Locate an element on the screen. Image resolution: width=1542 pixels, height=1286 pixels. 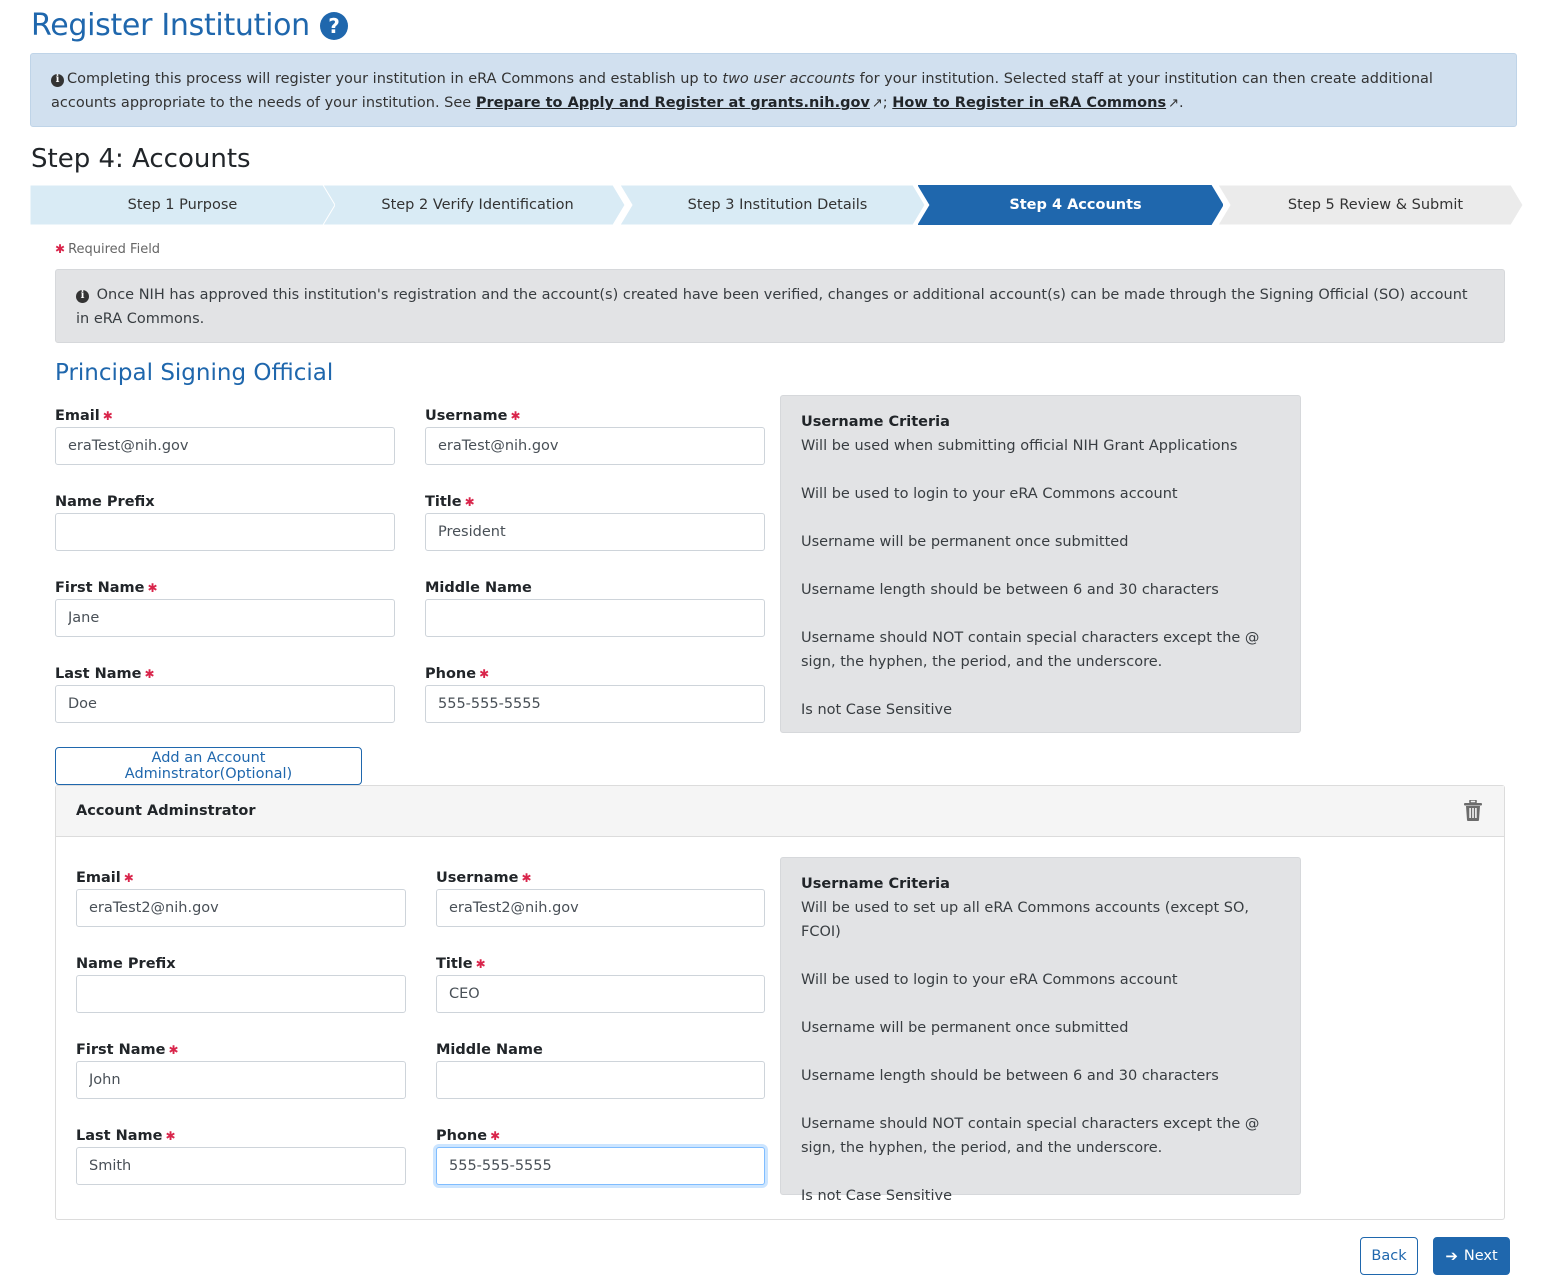
intro-end: . is located at coordinates (1181, 103).